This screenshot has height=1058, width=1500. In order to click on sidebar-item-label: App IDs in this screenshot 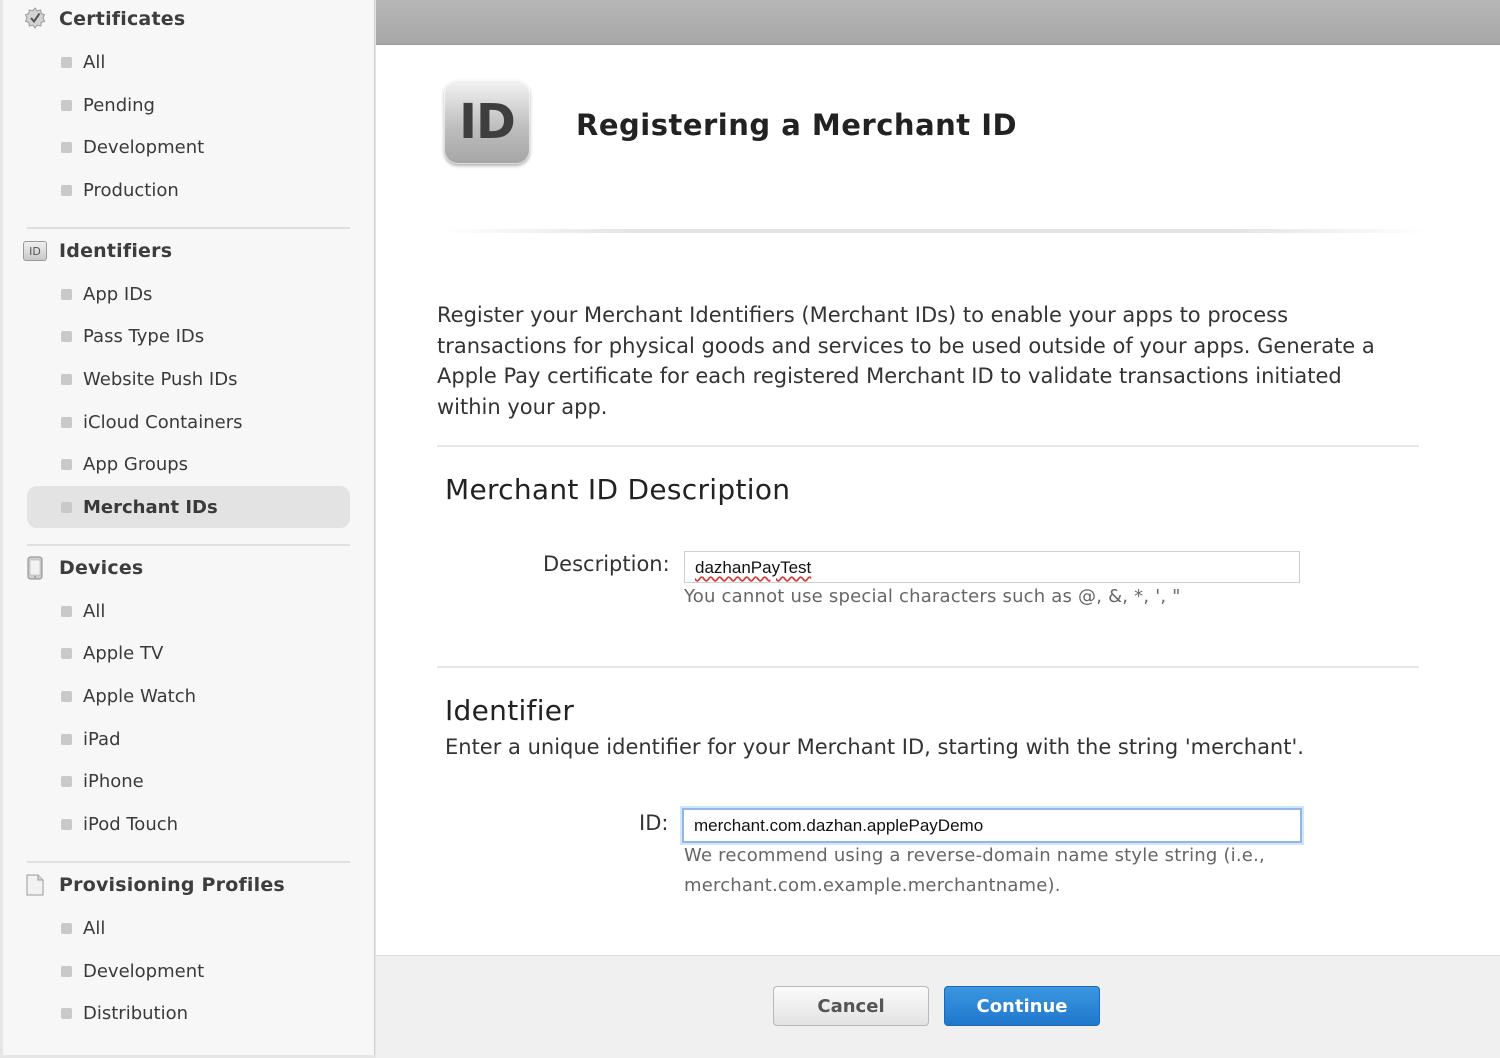, I will do `click(118, 294)`.